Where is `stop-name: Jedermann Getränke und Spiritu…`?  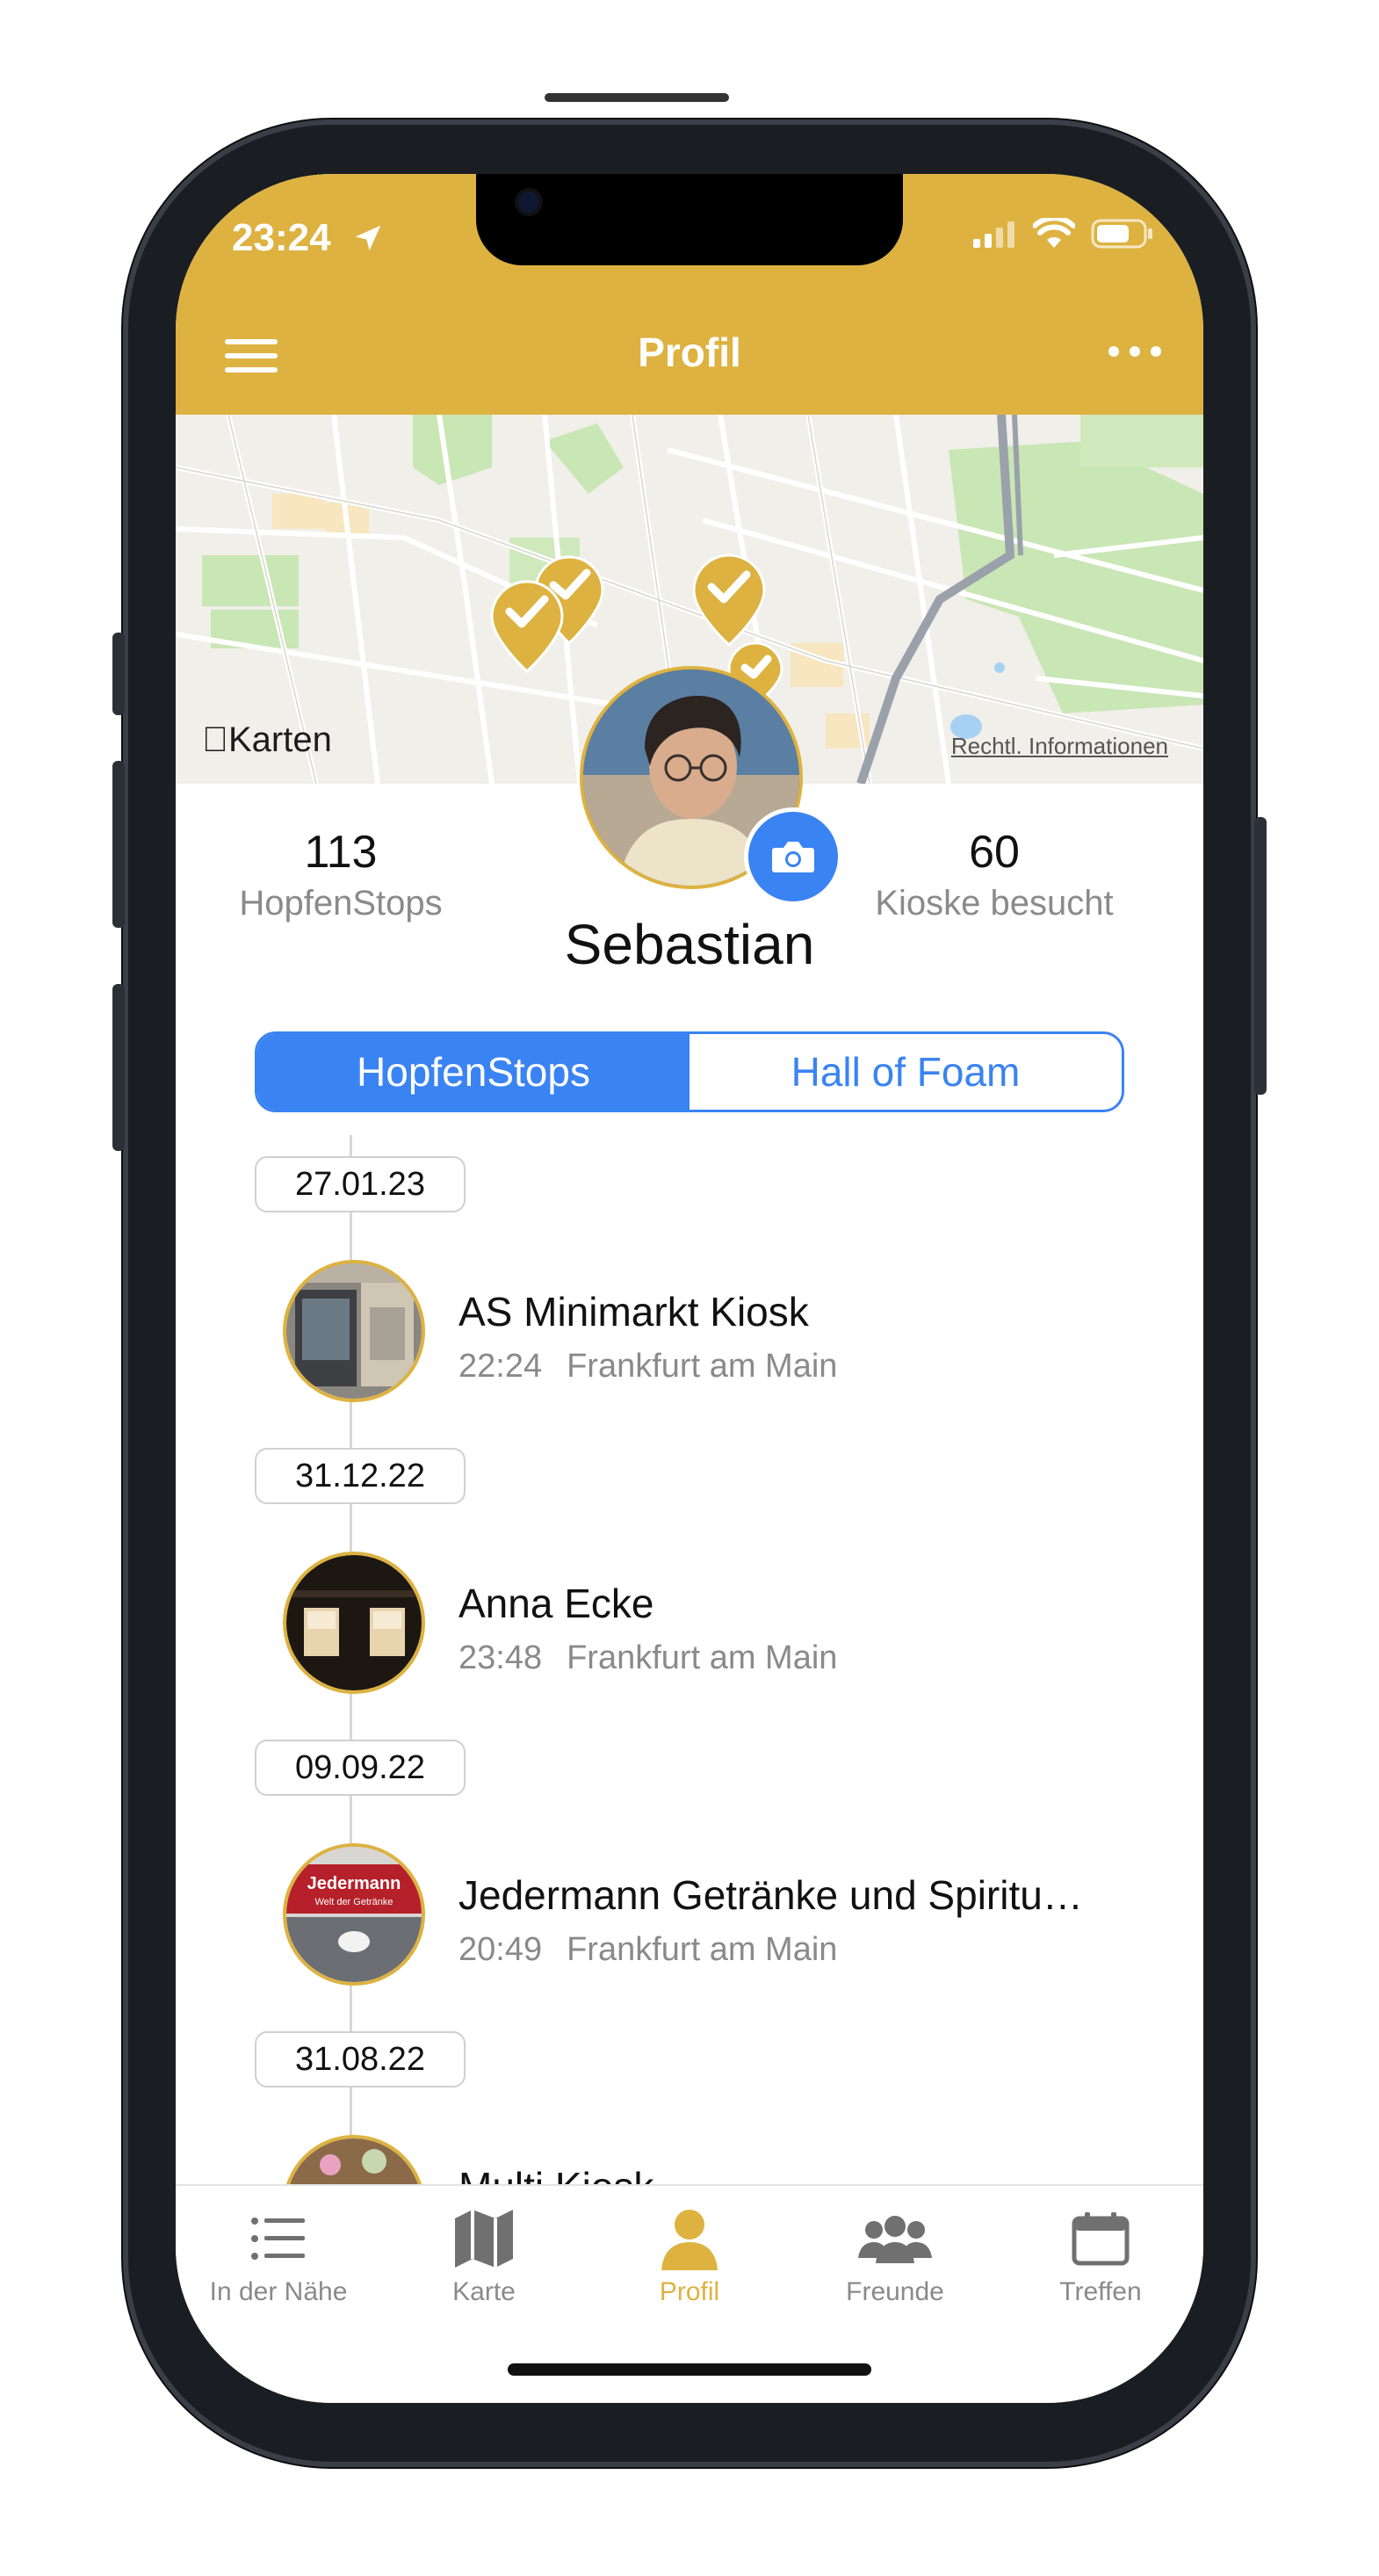
stop-name: Jedermann Getränke und Spiritu… is located at coordinates (770, 1895).